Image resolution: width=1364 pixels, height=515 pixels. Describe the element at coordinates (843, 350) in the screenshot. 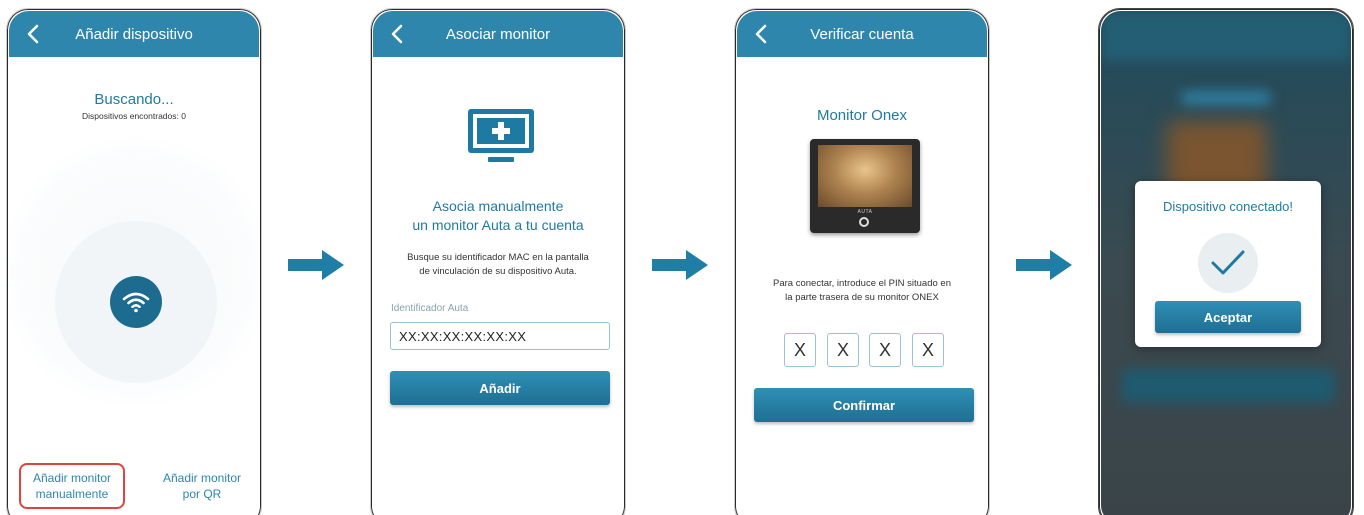

I see `pin-digit-2: X` at that location.